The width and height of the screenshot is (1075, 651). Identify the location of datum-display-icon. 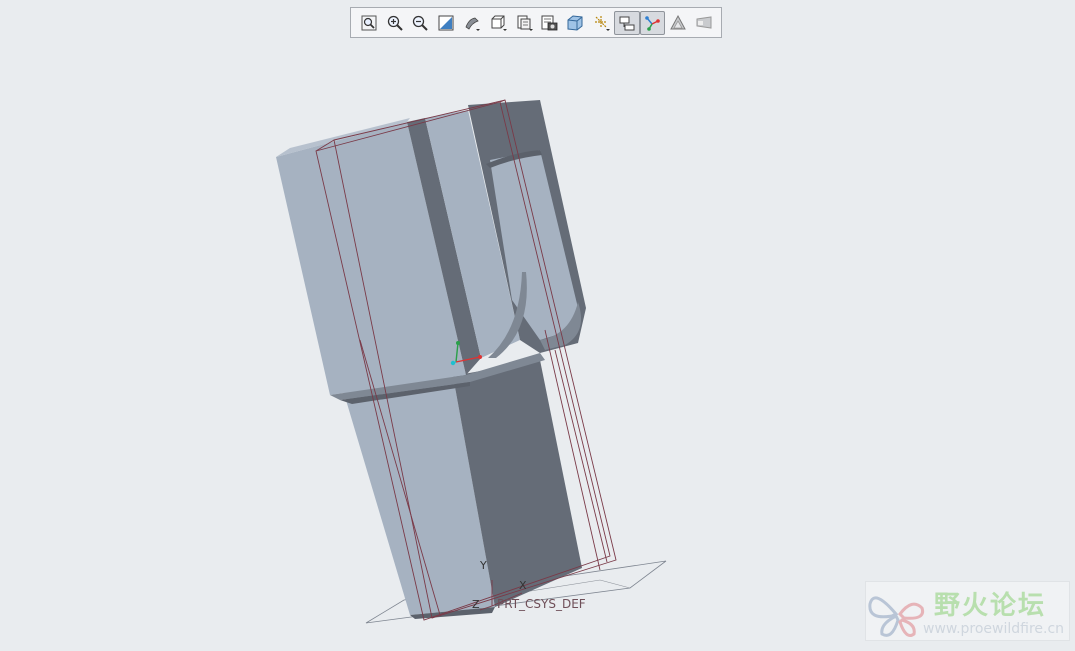
(602, 23).